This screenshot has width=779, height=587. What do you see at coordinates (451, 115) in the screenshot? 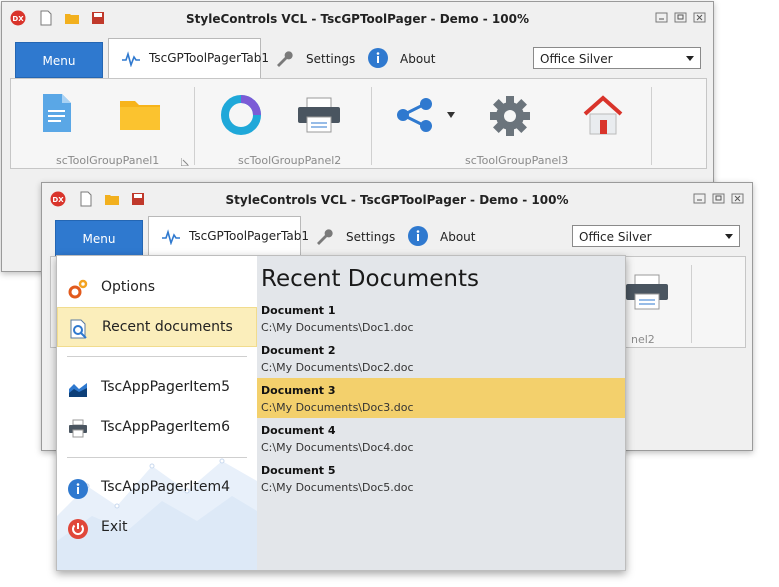
I see `dropdown-arrow-icon` at bounding box center [451, 115].